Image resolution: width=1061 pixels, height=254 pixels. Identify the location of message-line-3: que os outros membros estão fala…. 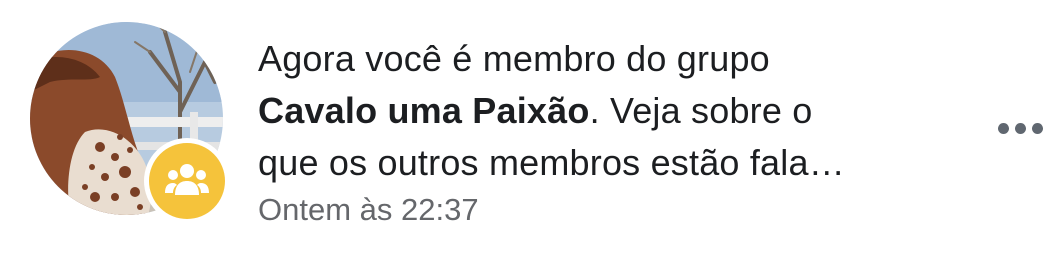
(551, 162).